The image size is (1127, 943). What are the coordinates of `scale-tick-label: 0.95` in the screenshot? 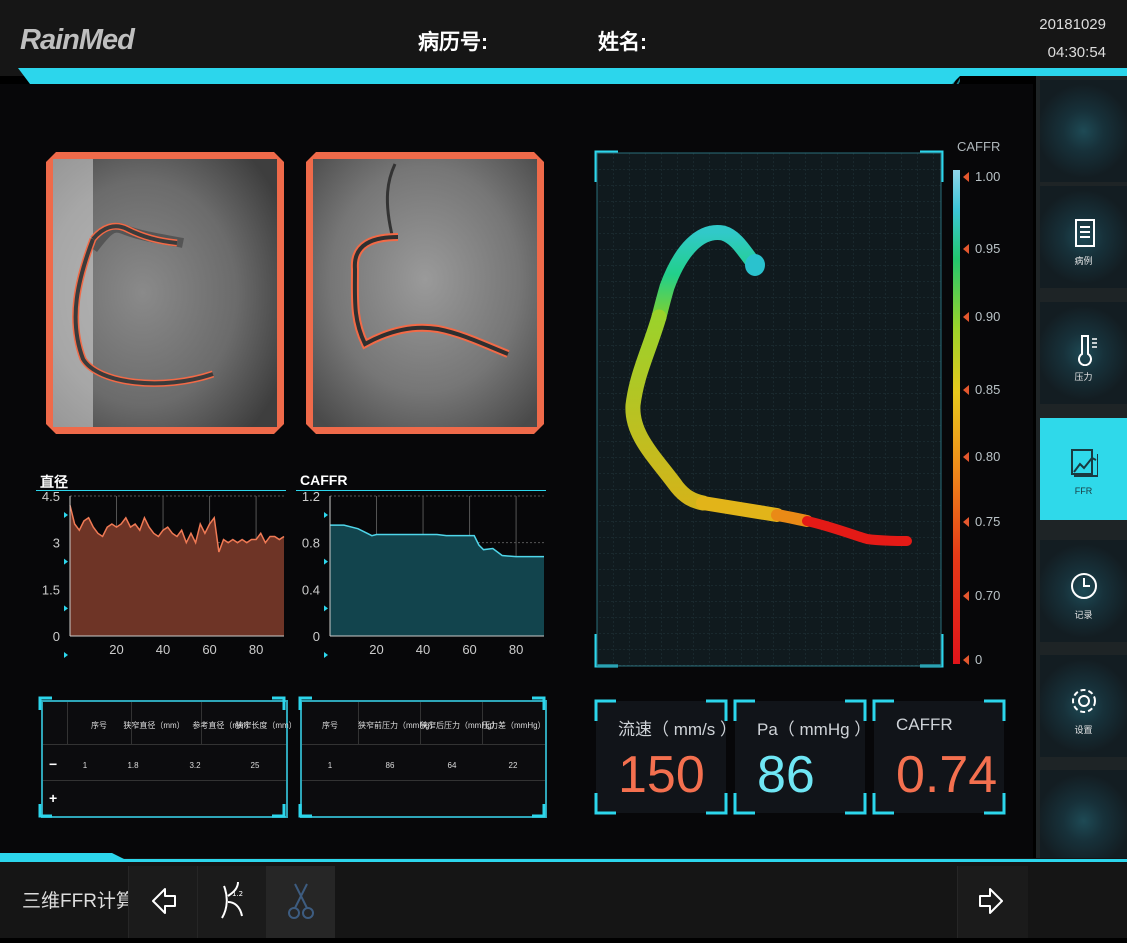 It's located at (988, 248).